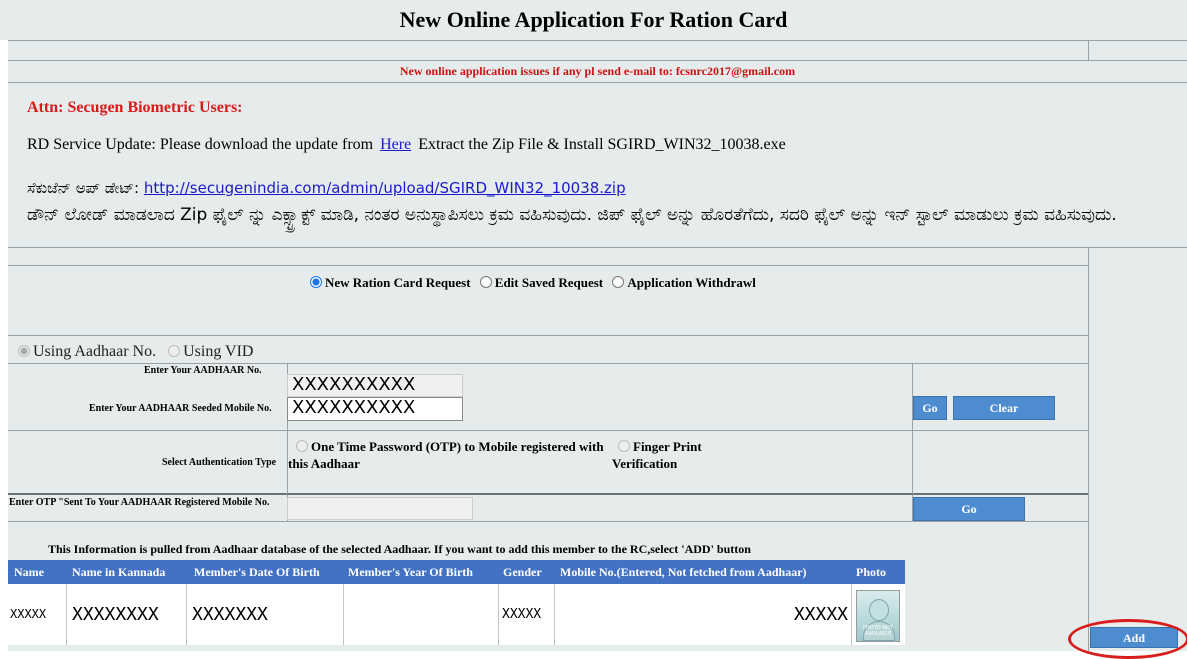 This screenshot has height=659, width=1187. Describe the element at coordinates (410, 572) in the screenshot. I see `col-yob: Member's Year Of Birth` at that location.